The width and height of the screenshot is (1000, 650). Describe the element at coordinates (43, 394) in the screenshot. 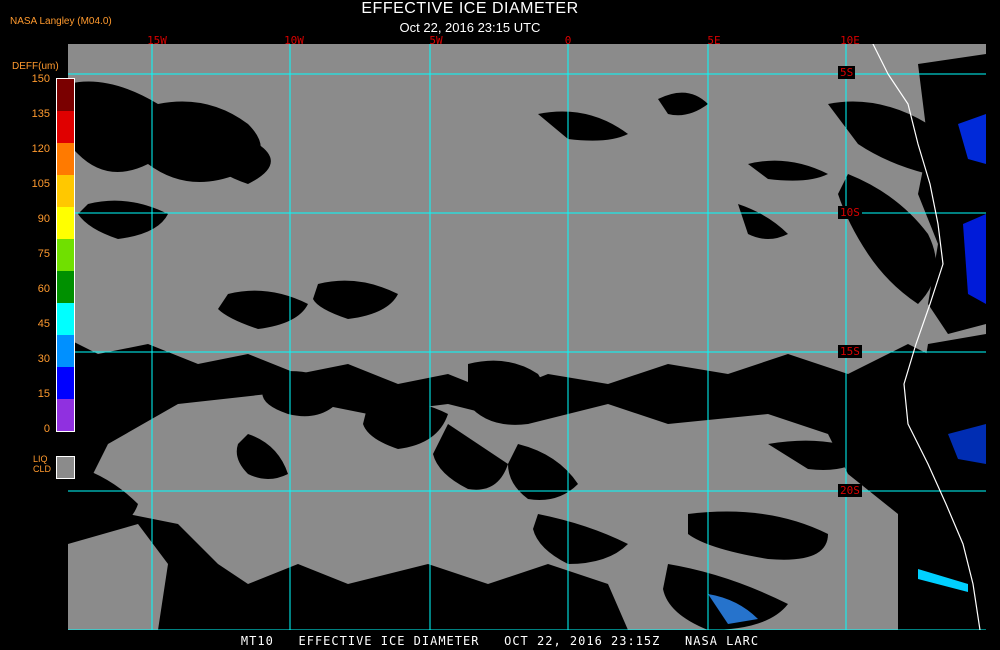

I see `colorbar-tick-label: 15` at that location.